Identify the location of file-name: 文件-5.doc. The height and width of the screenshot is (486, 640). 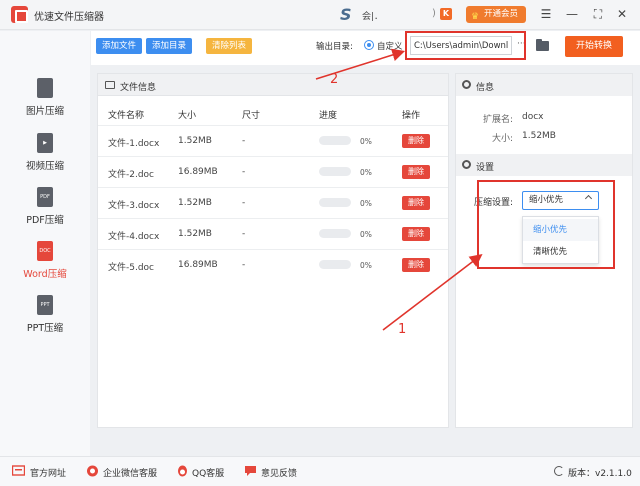
(131, 268).